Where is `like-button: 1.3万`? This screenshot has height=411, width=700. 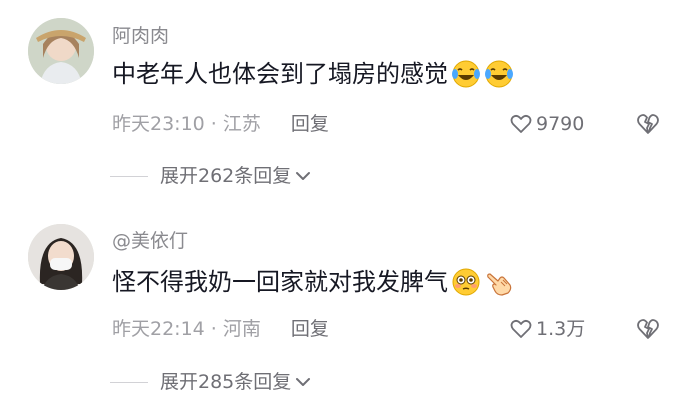
like-button: 1.3万 is located at coordinates (547, 329).